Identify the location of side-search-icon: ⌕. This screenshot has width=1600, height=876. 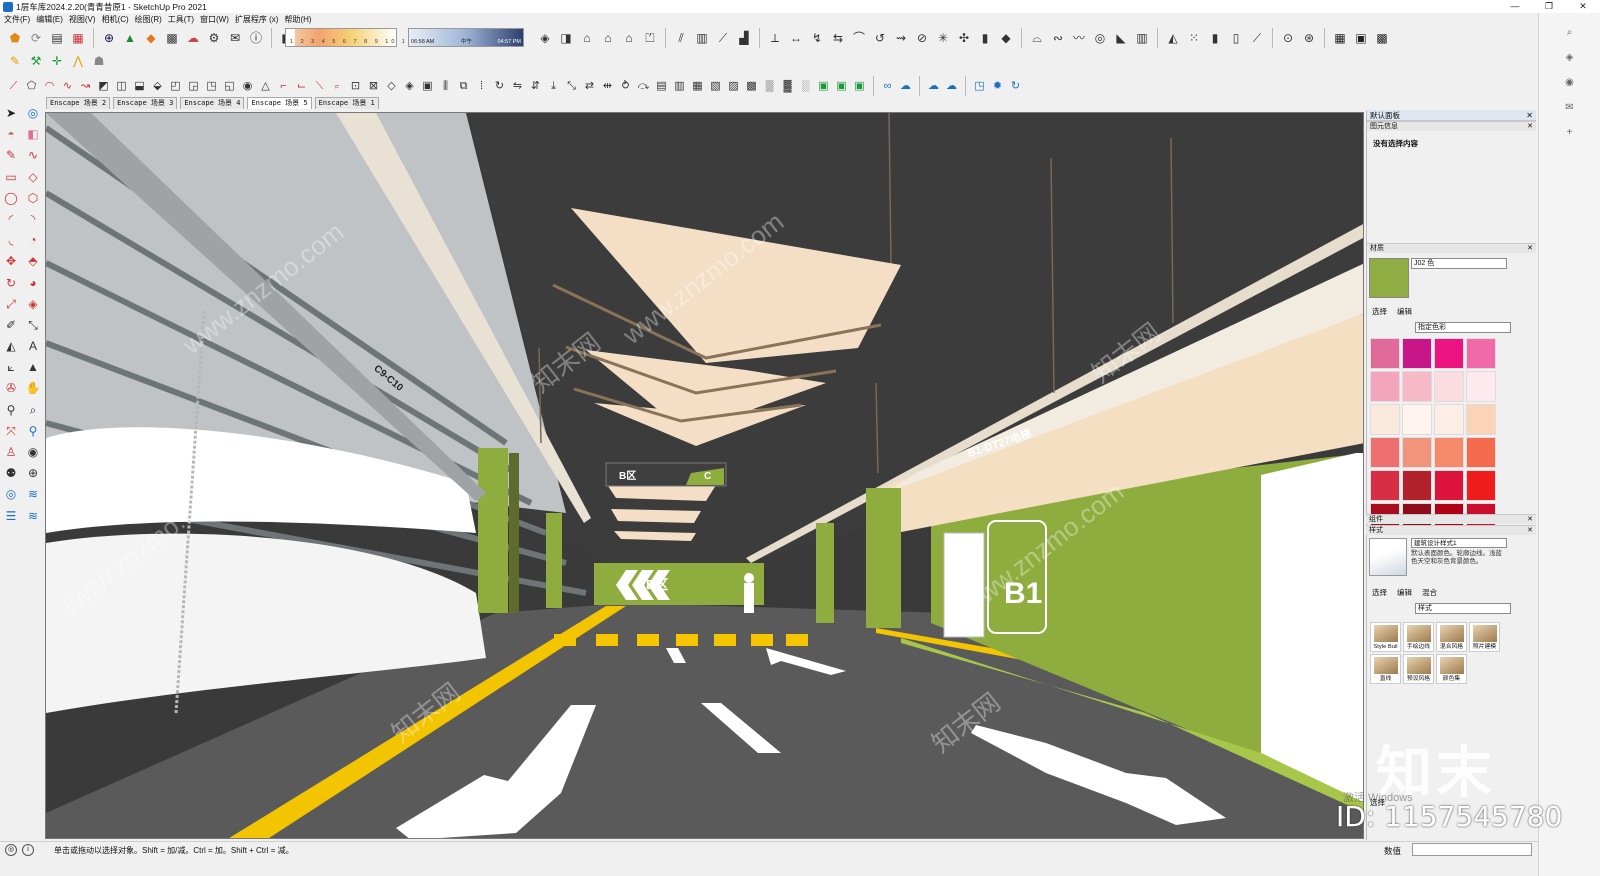
(1569, 32).